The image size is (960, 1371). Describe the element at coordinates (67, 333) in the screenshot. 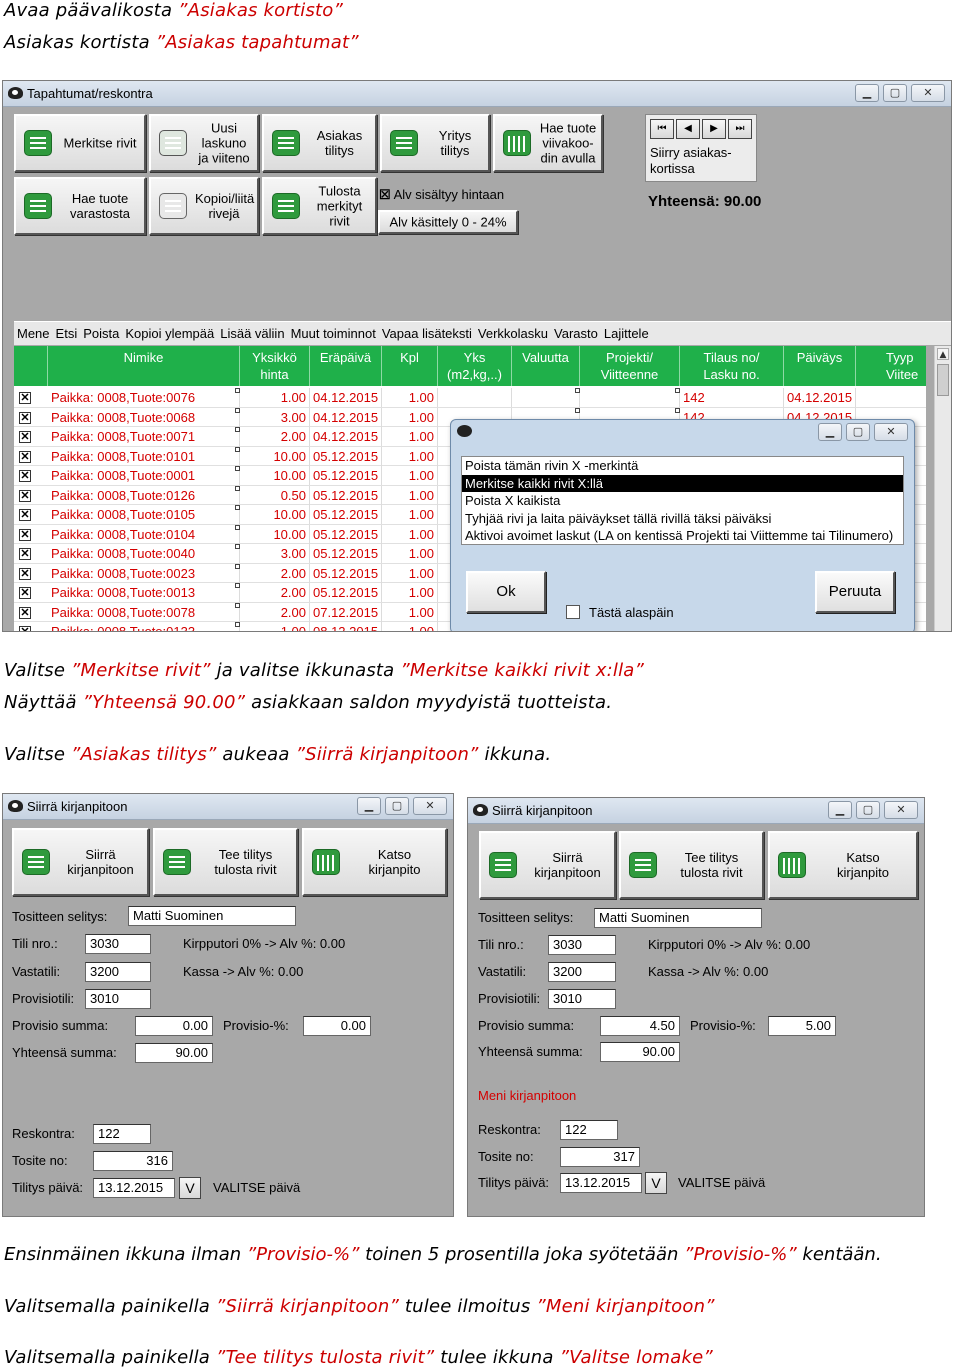

I see `menu-etsi: Etsi` at that location.